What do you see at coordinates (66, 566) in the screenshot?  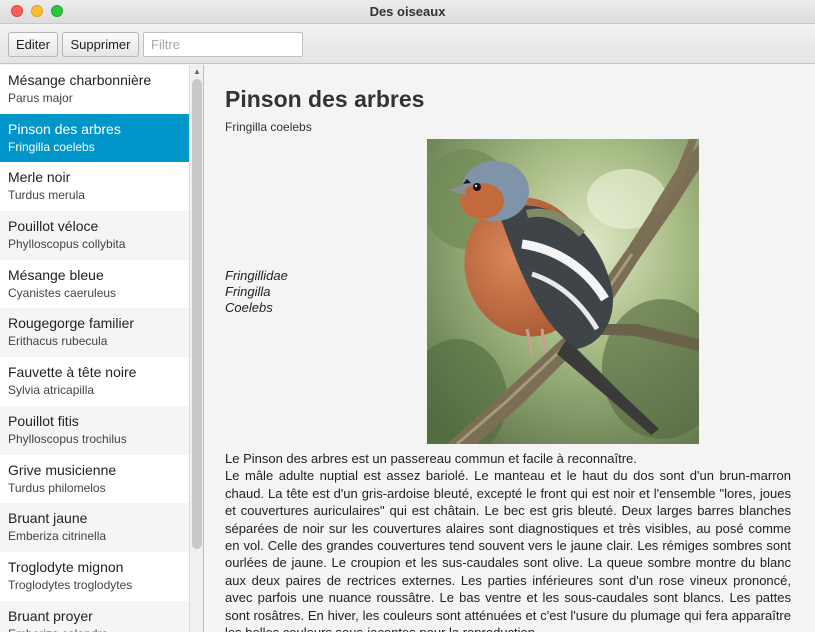 I see `bird-name: Troglodyte mignon` at bounding box center [66, 566].